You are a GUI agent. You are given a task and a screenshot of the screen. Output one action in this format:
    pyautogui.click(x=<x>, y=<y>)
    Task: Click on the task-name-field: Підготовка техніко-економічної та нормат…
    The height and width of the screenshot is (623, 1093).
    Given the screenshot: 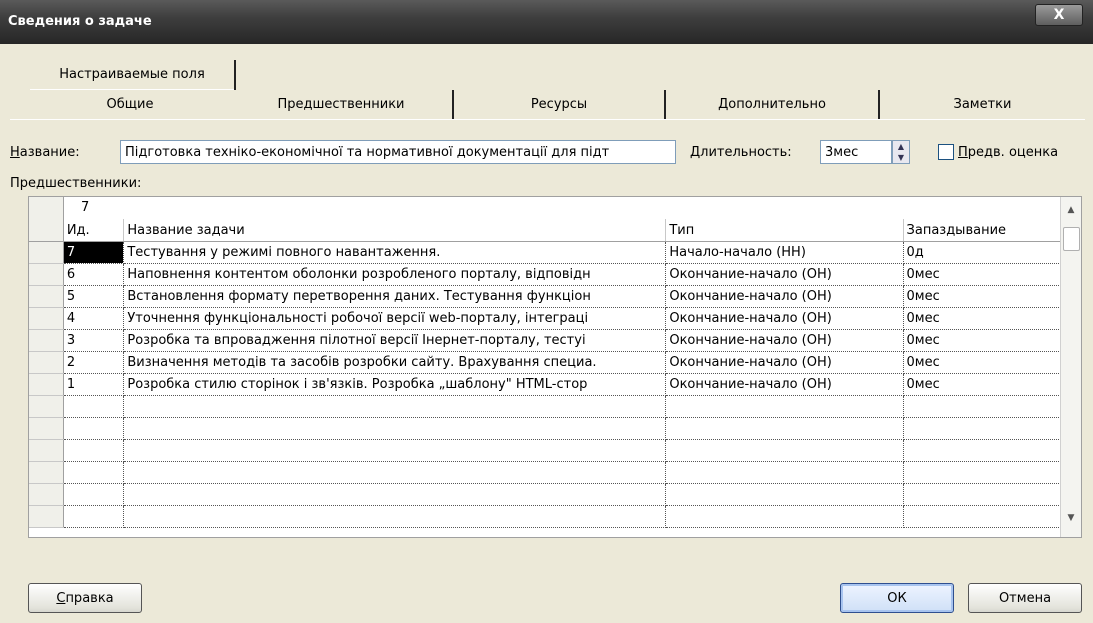 What is the action you would take?
    pyautogui.click(x=398, y=152)
    